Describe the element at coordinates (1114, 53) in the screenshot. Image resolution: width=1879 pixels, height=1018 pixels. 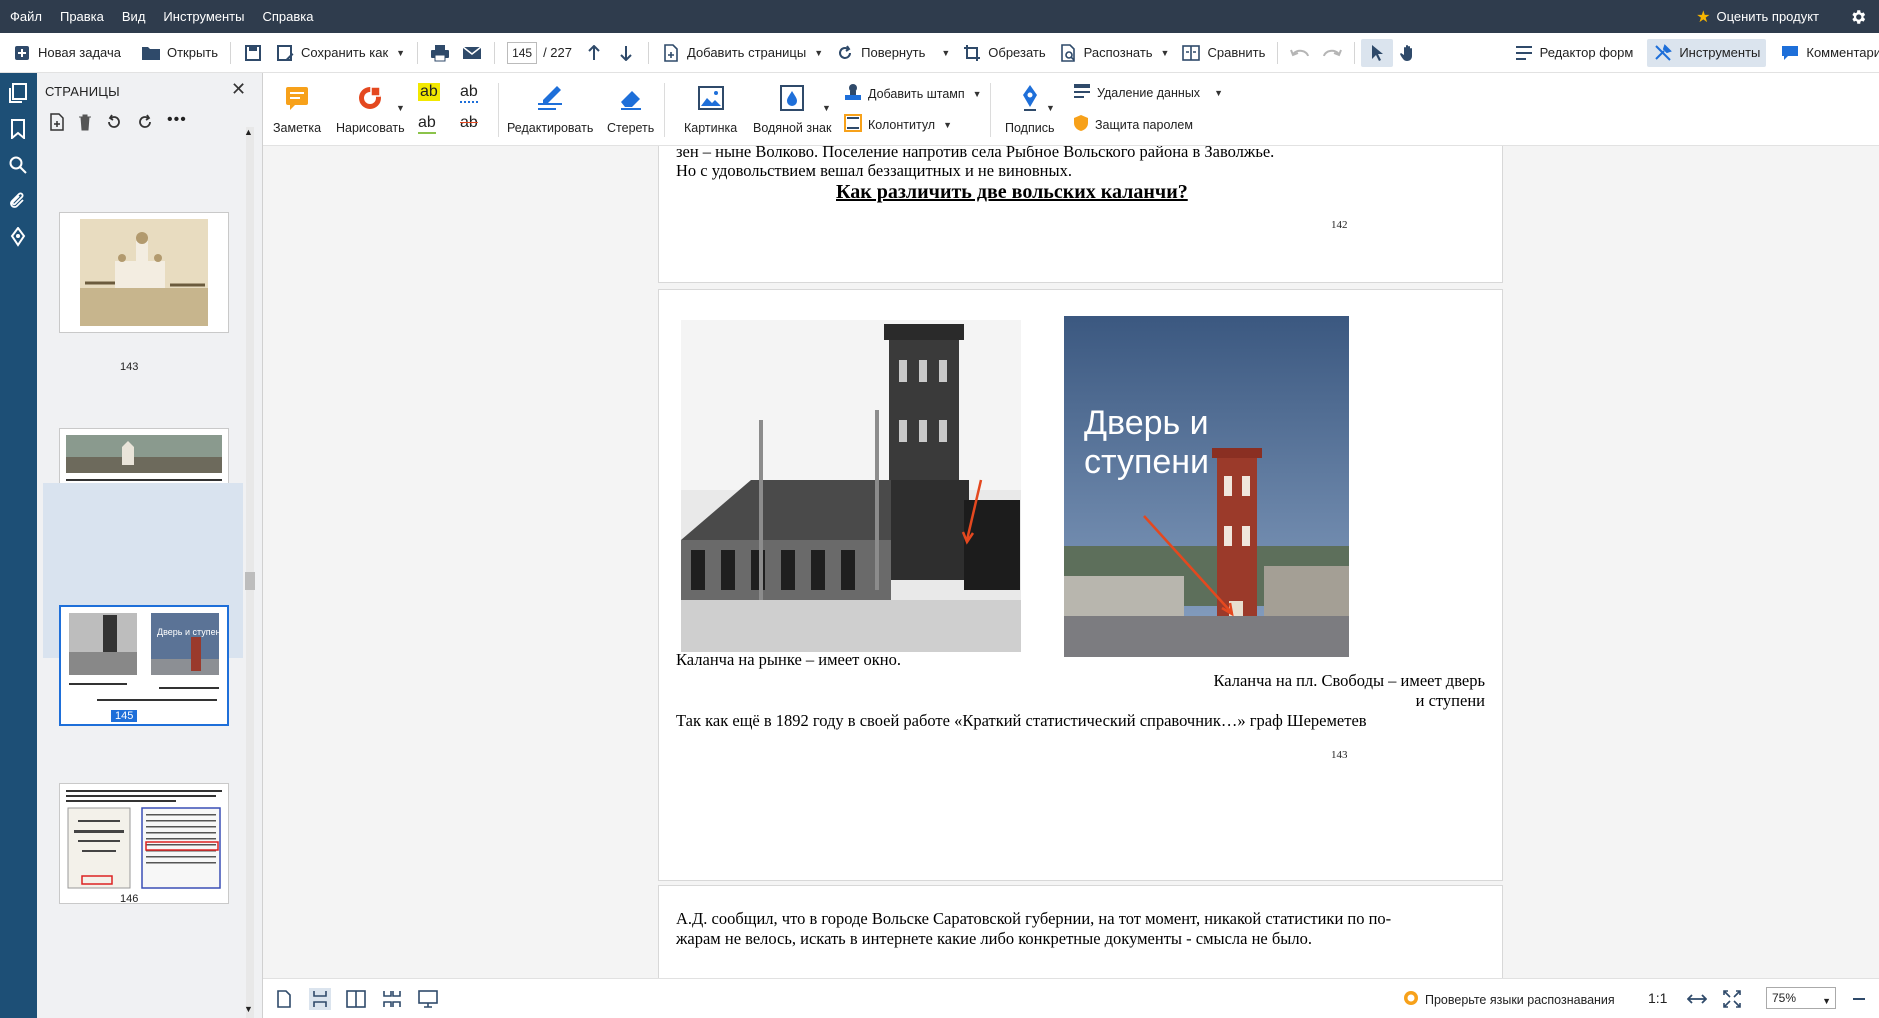
I see `recognize-button: Распознать ▼` at that location.